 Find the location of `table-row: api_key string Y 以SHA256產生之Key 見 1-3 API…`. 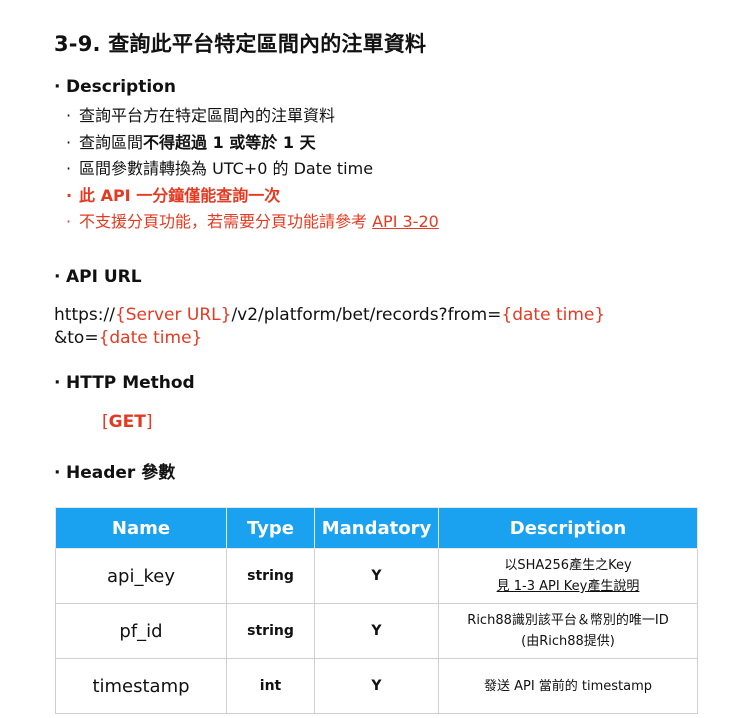

table-row: api_key string Y 以SHA256產生之Key 見 1-3 API… is located at coordinates (376, 576).